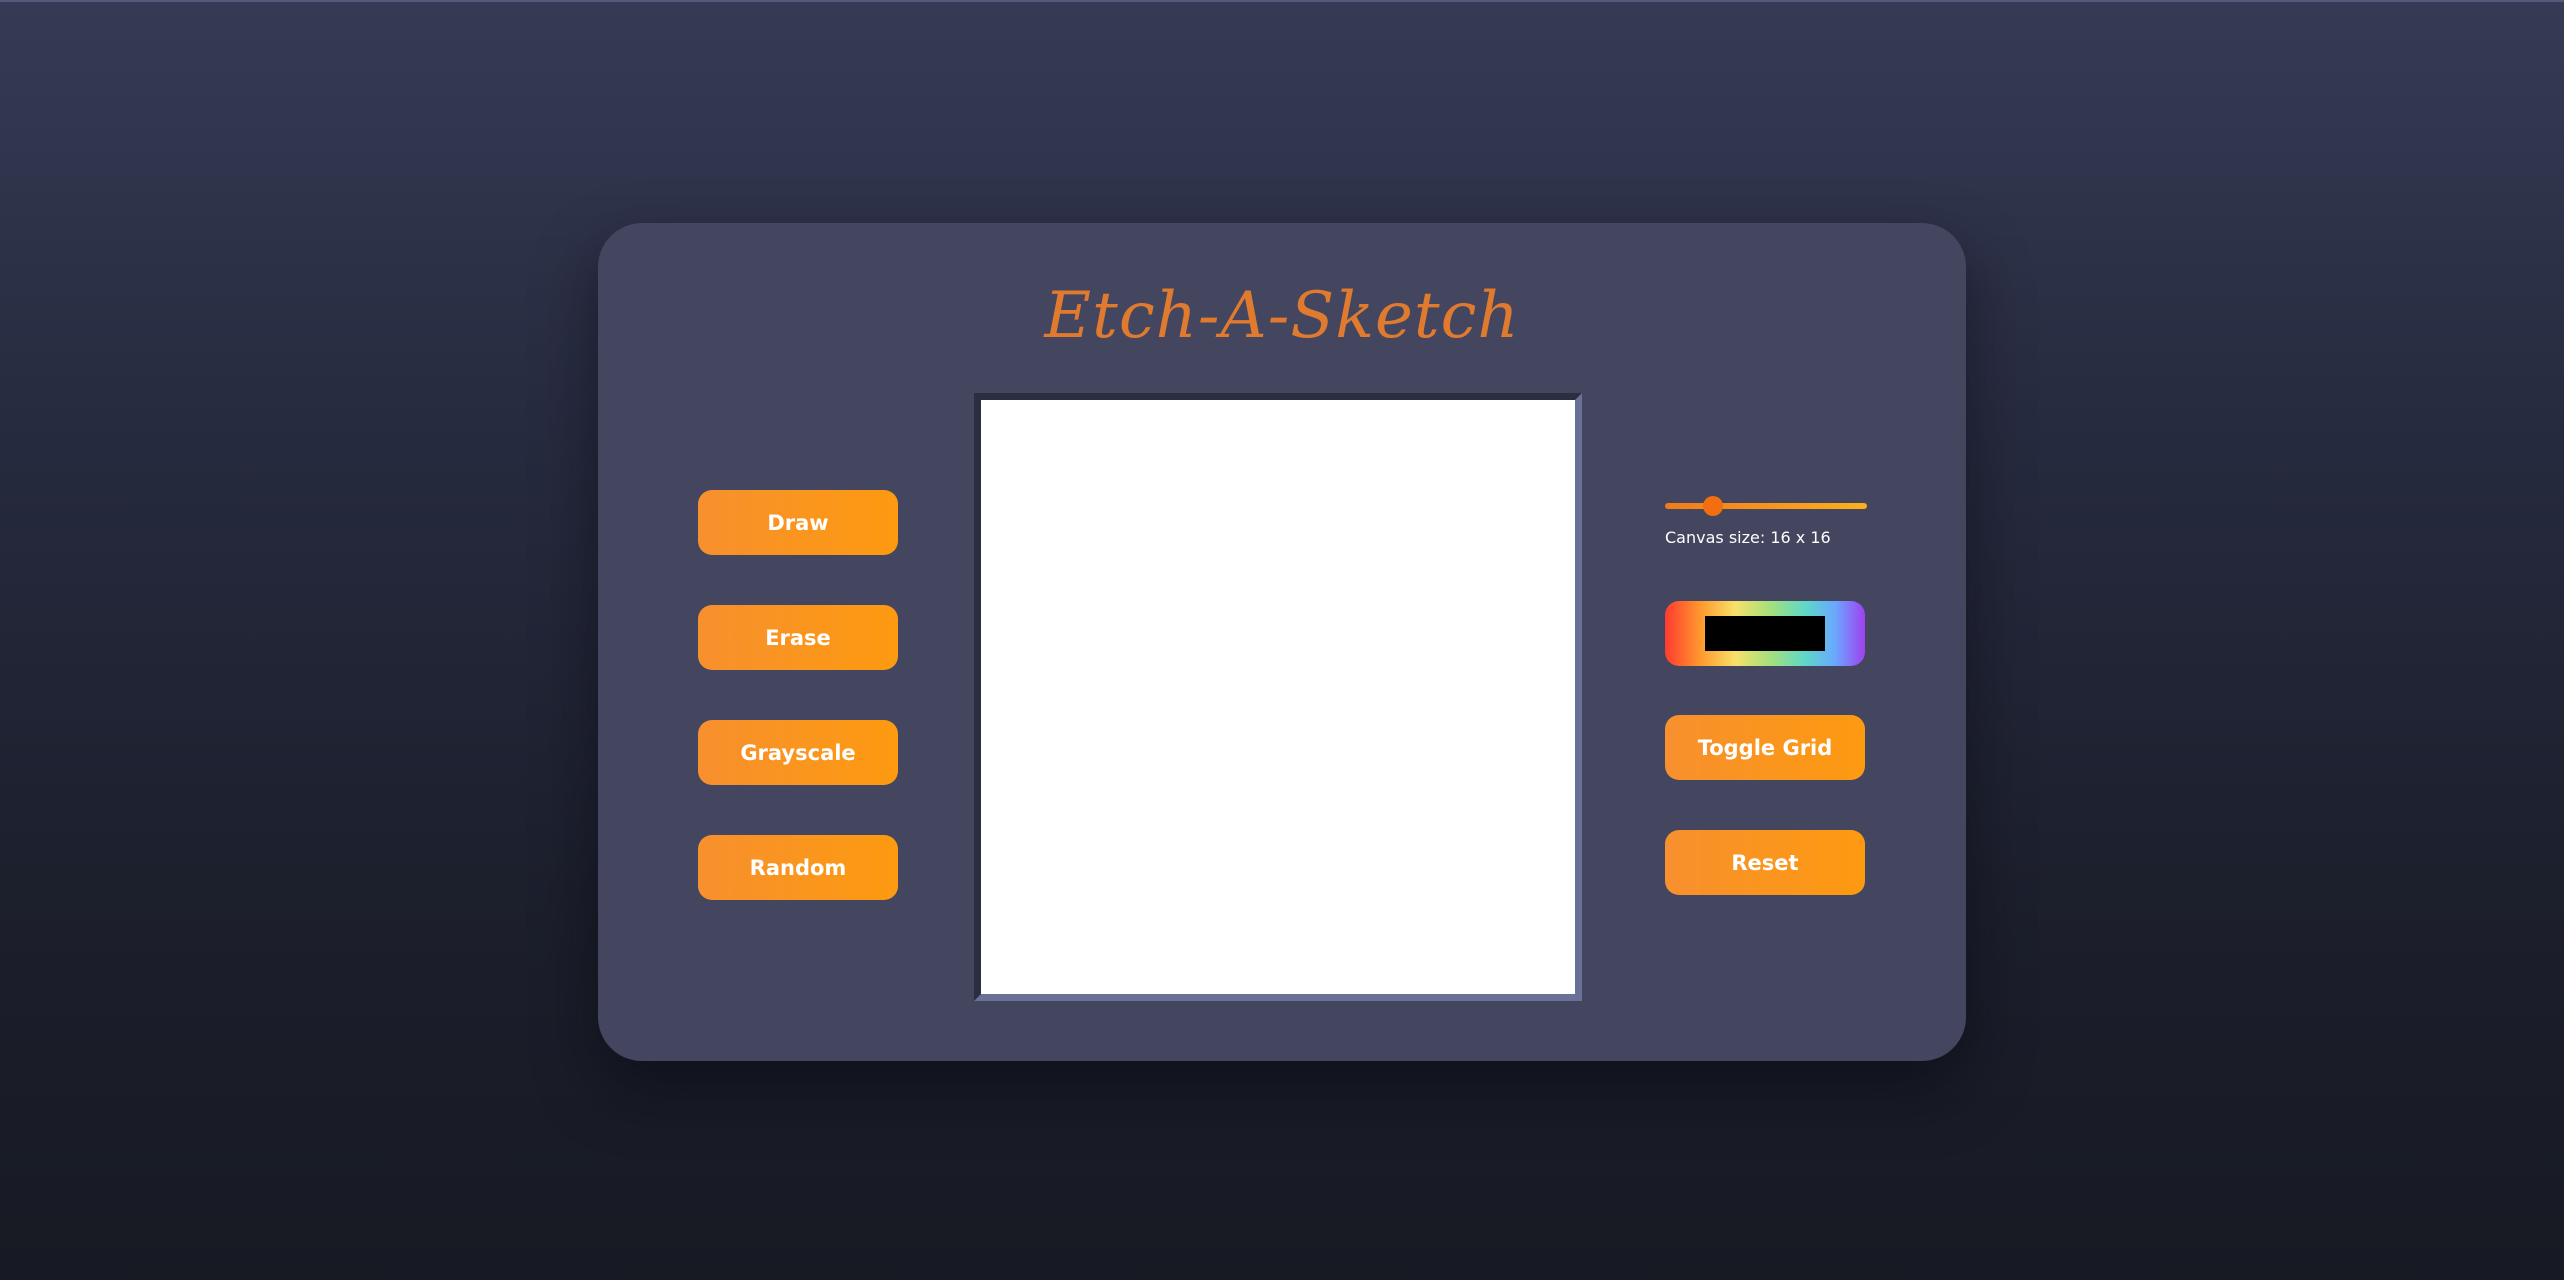  Describe the element at coordinates (1282, 1) in the screenshot. I see `top-edge-line` at that location.